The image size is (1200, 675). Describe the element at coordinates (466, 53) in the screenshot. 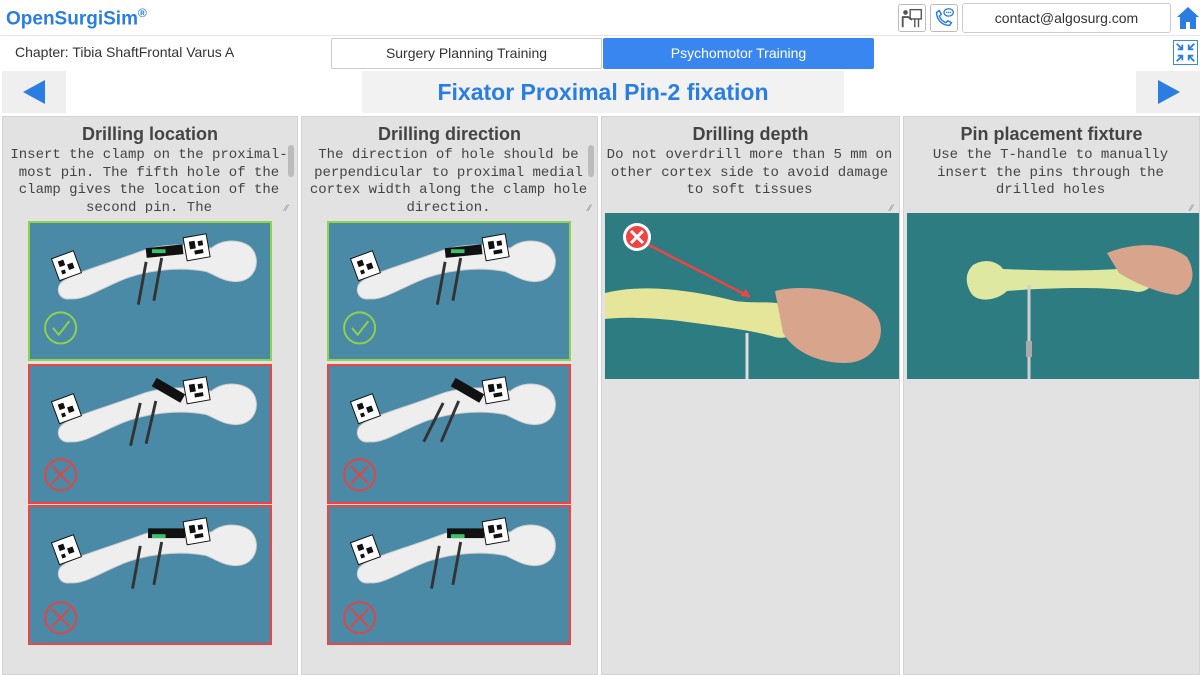

I see `tab-surgery-planning: Surgery Planning Training` at that location.